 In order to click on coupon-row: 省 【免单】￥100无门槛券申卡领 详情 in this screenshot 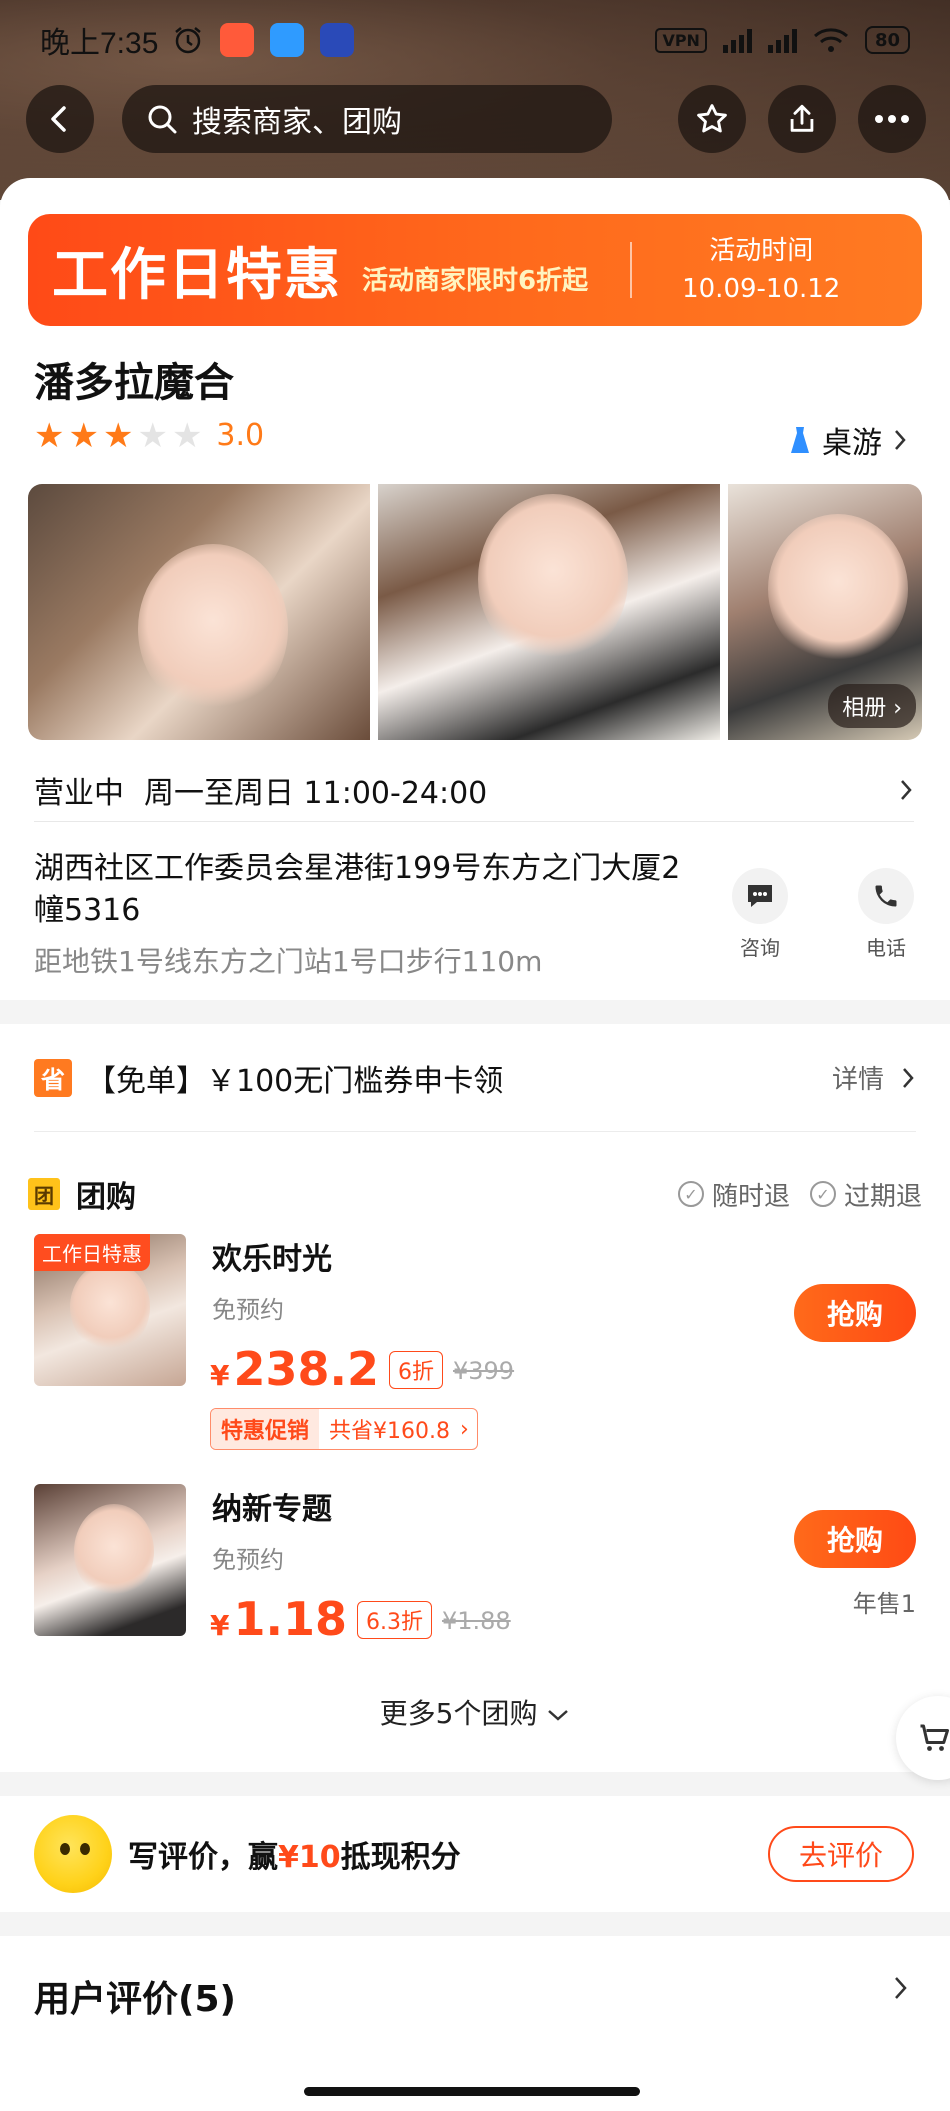, I will do `click(475, 1078)`.